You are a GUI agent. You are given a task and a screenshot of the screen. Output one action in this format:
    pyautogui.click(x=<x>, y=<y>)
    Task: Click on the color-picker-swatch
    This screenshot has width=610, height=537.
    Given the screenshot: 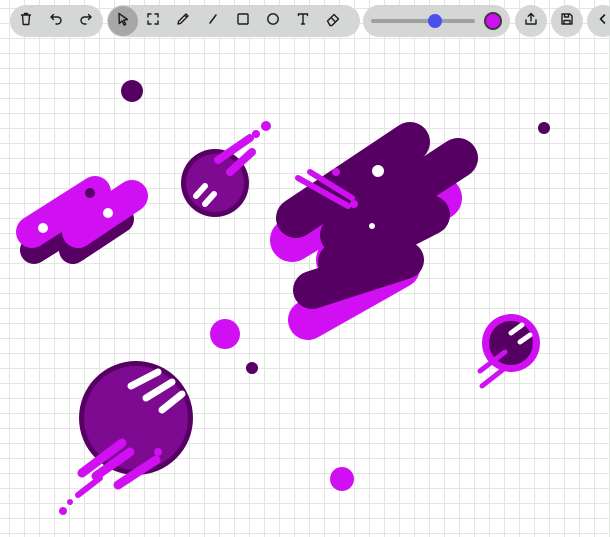 What is the action you would take?
    pyautogui.click(x=493, y=21)
    